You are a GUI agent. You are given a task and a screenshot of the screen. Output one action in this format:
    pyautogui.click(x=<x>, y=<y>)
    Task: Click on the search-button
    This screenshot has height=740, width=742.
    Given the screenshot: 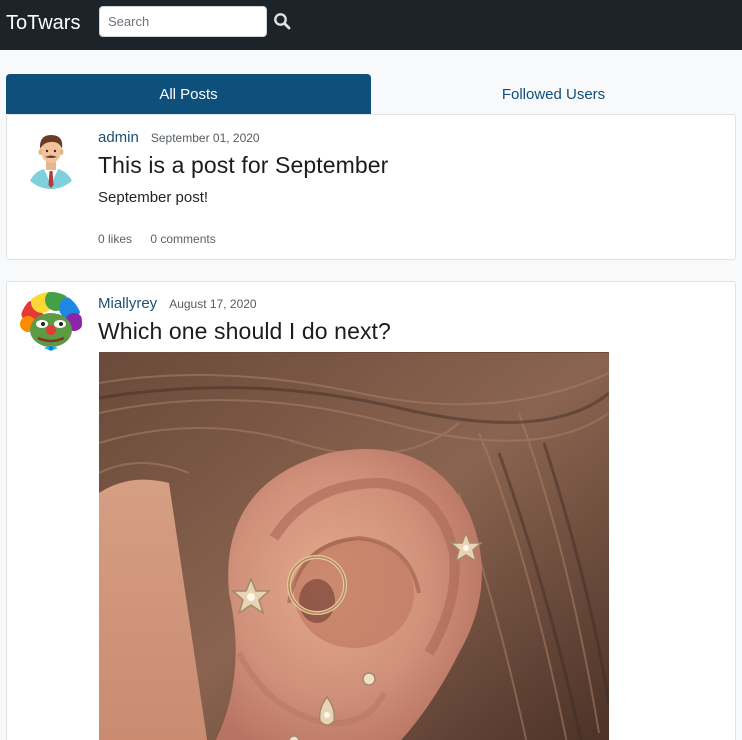 What is the action you would take?
    pyautogui.click(x=282, y=22)
    